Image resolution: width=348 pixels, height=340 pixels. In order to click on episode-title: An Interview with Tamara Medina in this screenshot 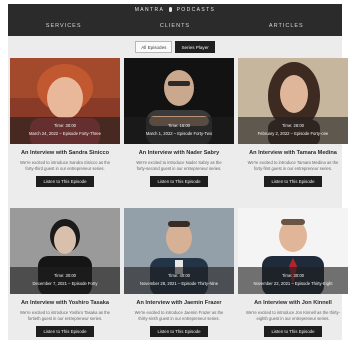, I will do `click(293, 153)`.